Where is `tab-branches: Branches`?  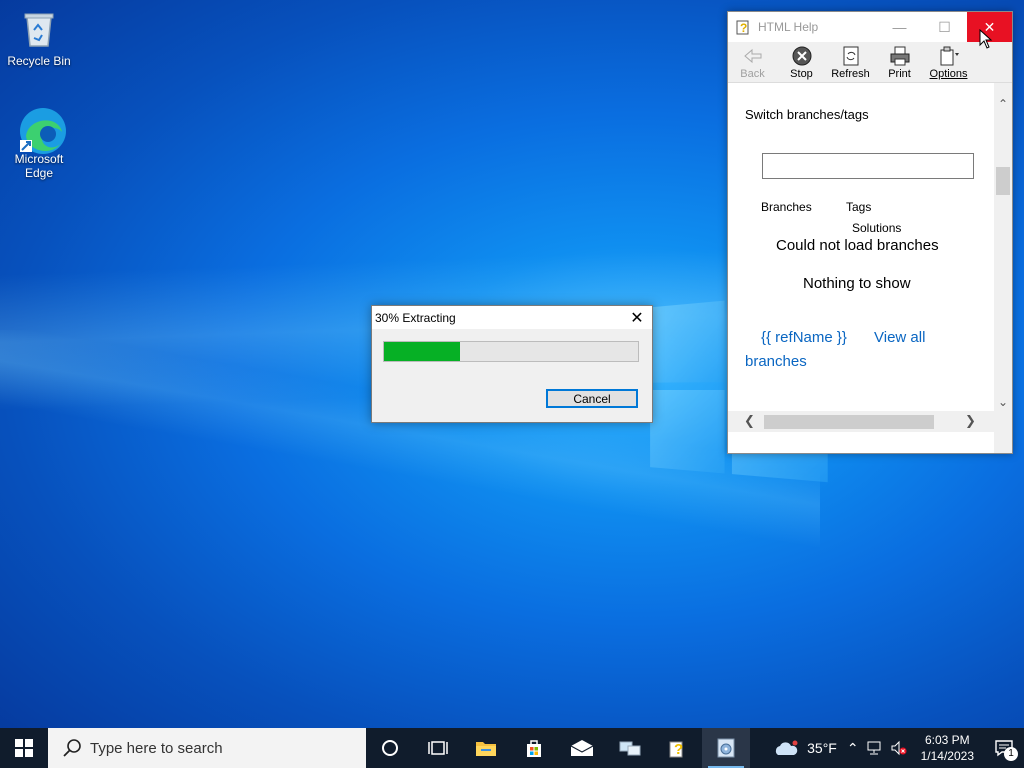 tab-branches: Branches is located at coordinates (786, 207).